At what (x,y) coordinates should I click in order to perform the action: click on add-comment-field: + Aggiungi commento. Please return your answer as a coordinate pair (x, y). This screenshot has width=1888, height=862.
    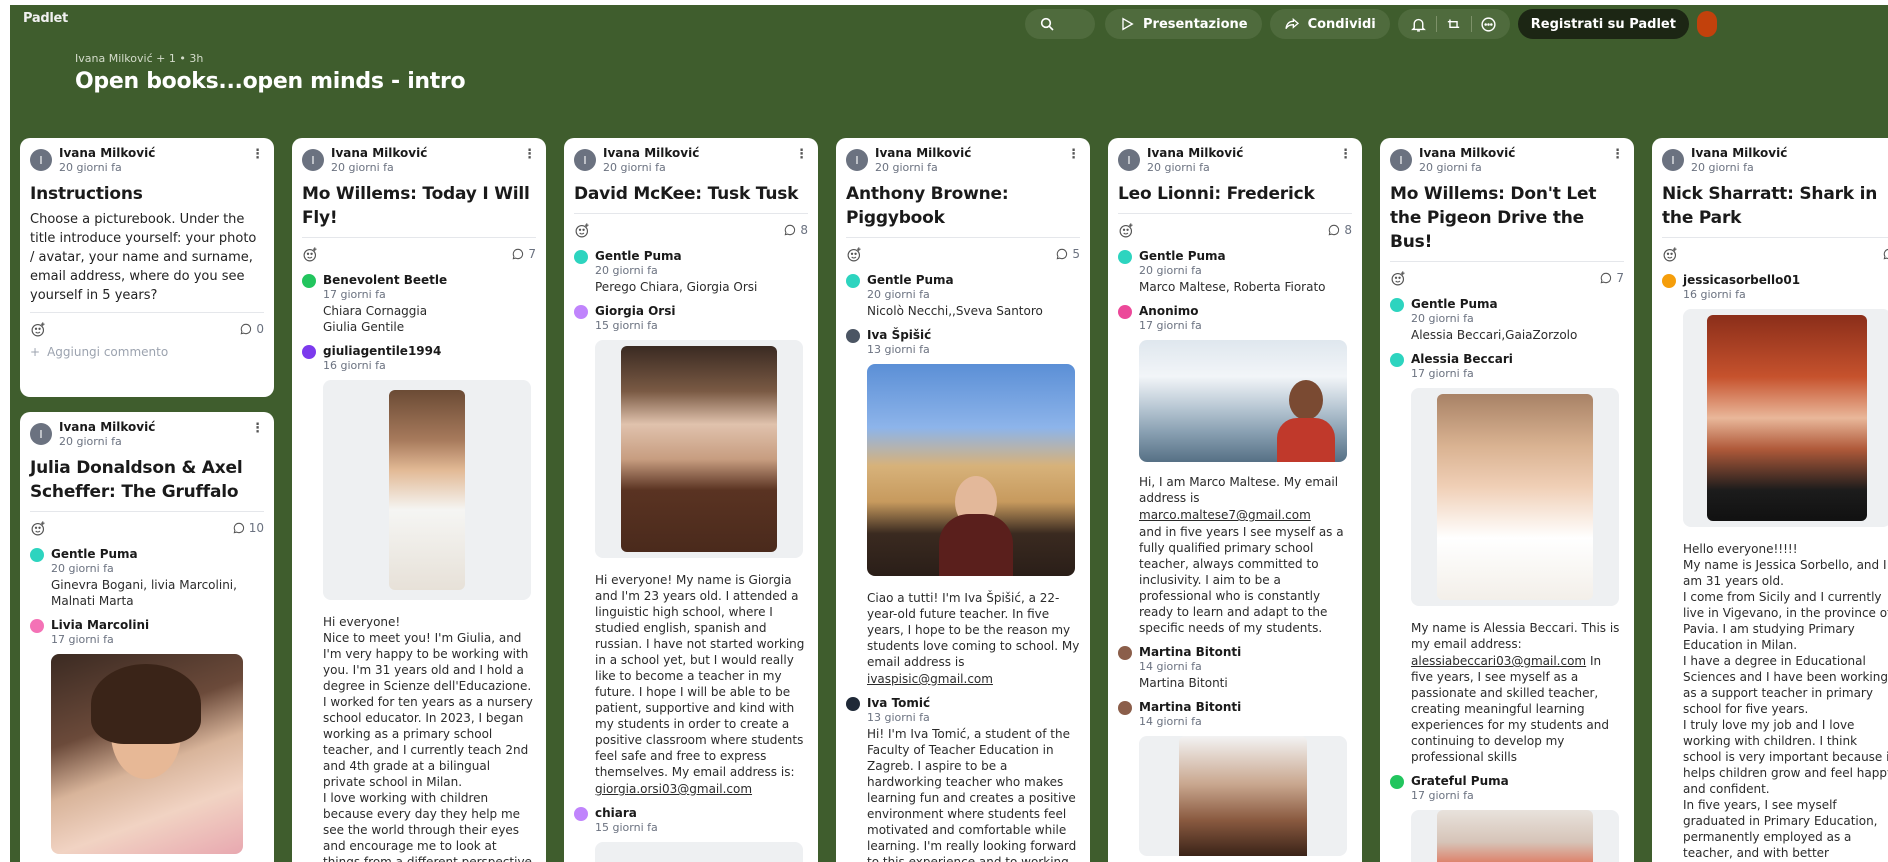
    Looking at the image, I should click on (147, 352).